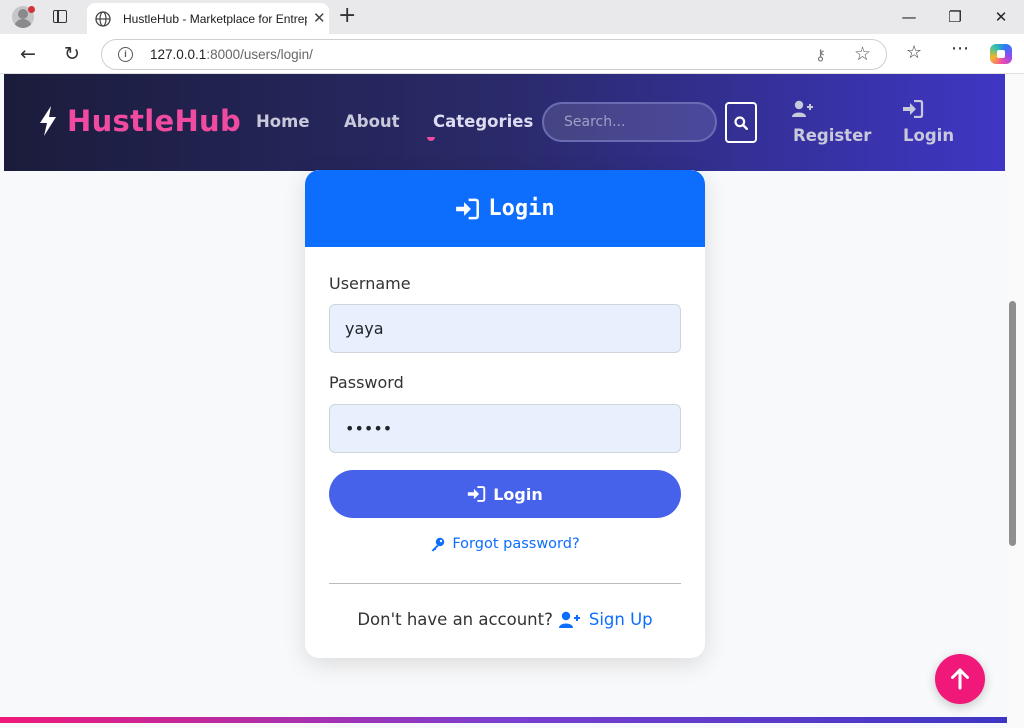  I want to click on forgot-password-link: Forgot password?, so click(505, 544).